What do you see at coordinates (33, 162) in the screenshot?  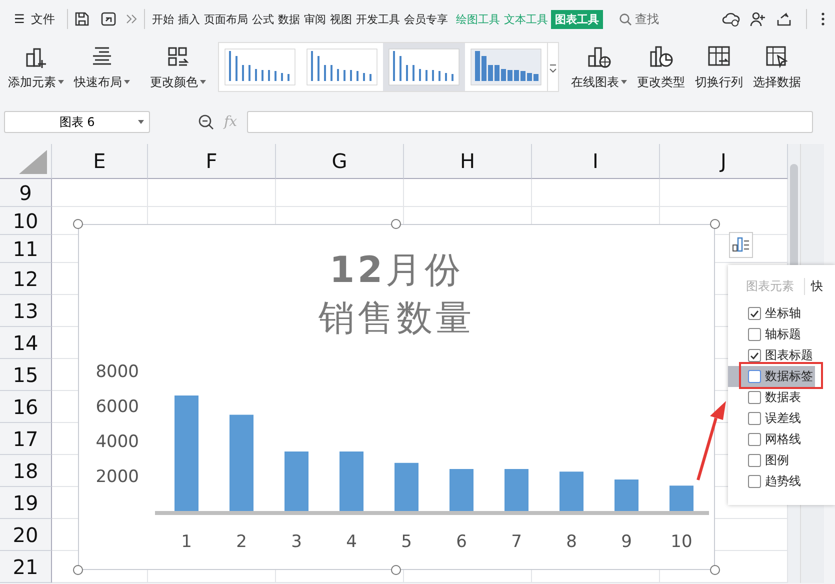 I see `select-all-icon` at bounding box center [33, 162].